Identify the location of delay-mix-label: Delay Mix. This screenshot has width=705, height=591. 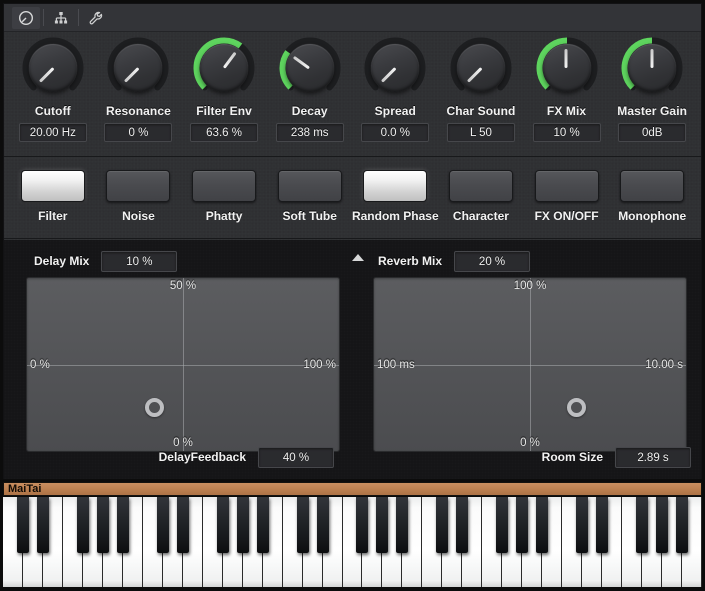
(62, 261).